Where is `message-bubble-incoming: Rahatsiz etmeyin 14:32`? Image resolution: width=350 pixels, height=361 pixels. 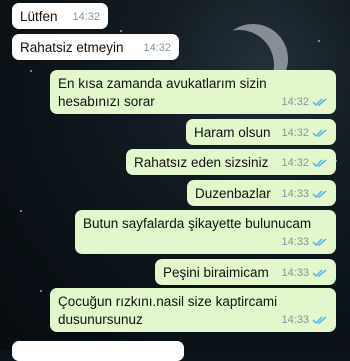 message-bubble-incoming: Rahatsiz etmeyin 14:32 is located at coordinates (95, 47).